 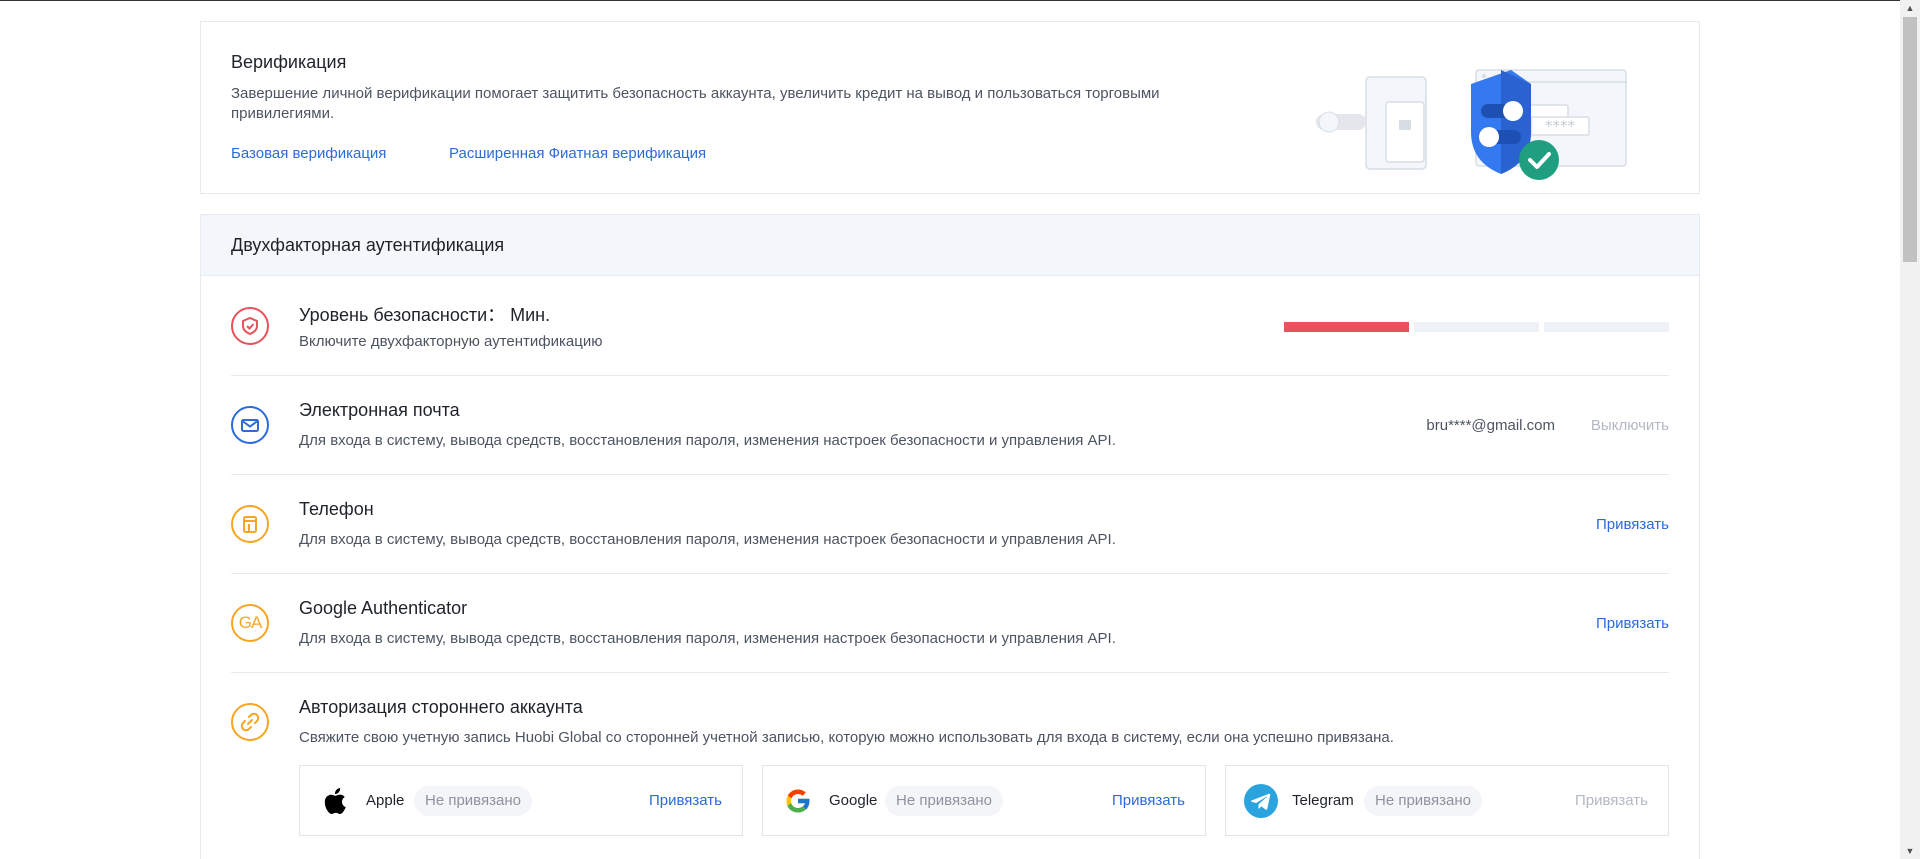 What do you see at coordinates (336, 509) in the screenshot?
I see `phone-title: Телефон` at bounding box center [336, 509].